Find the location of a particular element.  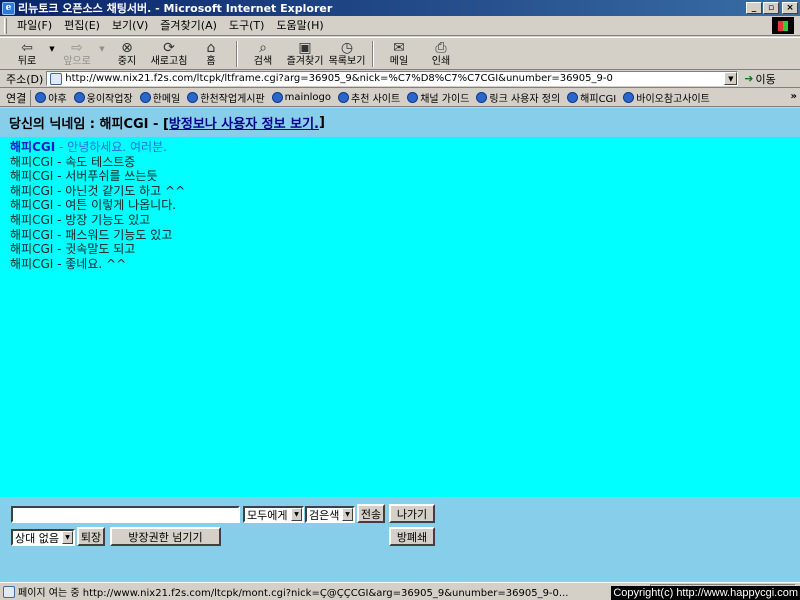

mail-icon: ✉ is located at coordinates (399, 48).